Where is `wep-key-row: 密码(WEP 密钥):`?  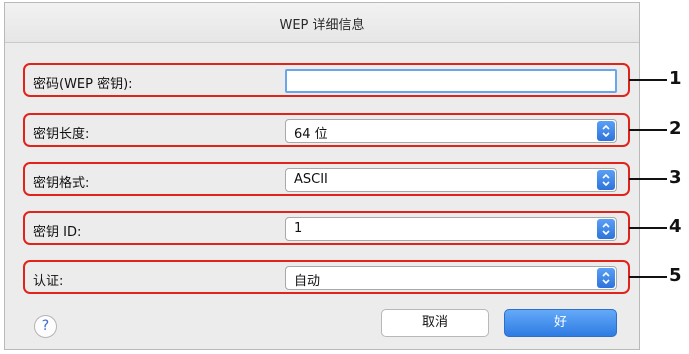
wep-key-row: 密码(WEP 密钥): is located at coordinates (326, 80).